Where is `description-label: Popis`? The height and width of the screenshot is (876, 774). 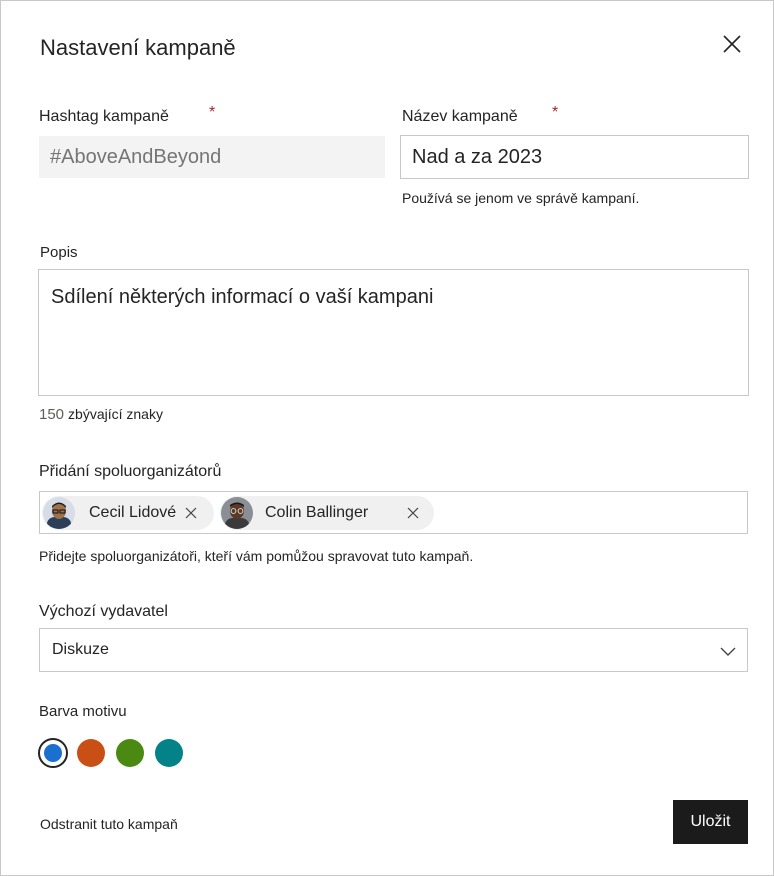
description-label: Popis is located at coordinates (59, 252).